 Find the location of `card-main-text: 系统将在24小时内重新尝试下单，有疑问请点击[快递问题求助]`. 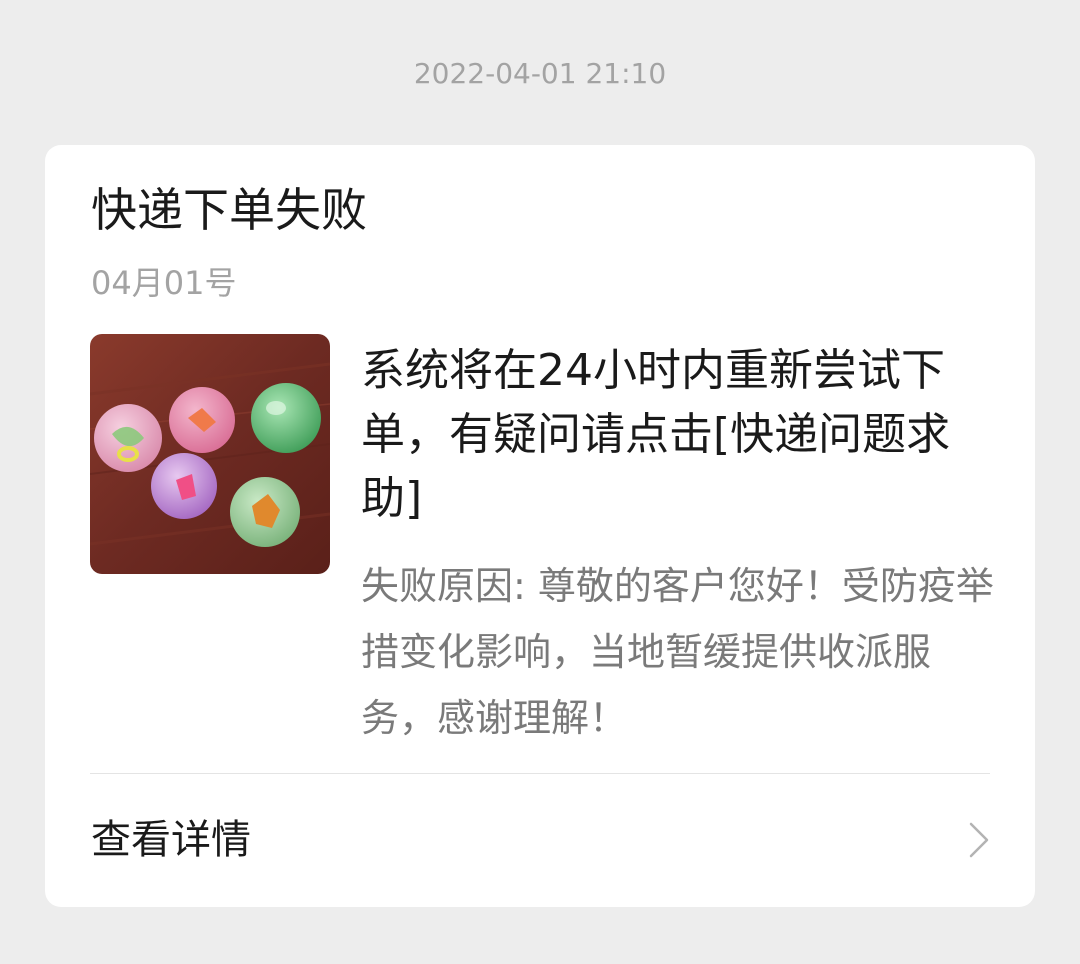

card-main-text: 系统将在24小时内重新尝试下单，有疑问请点击[快递问题求助] is located at coordinates (681, 435).